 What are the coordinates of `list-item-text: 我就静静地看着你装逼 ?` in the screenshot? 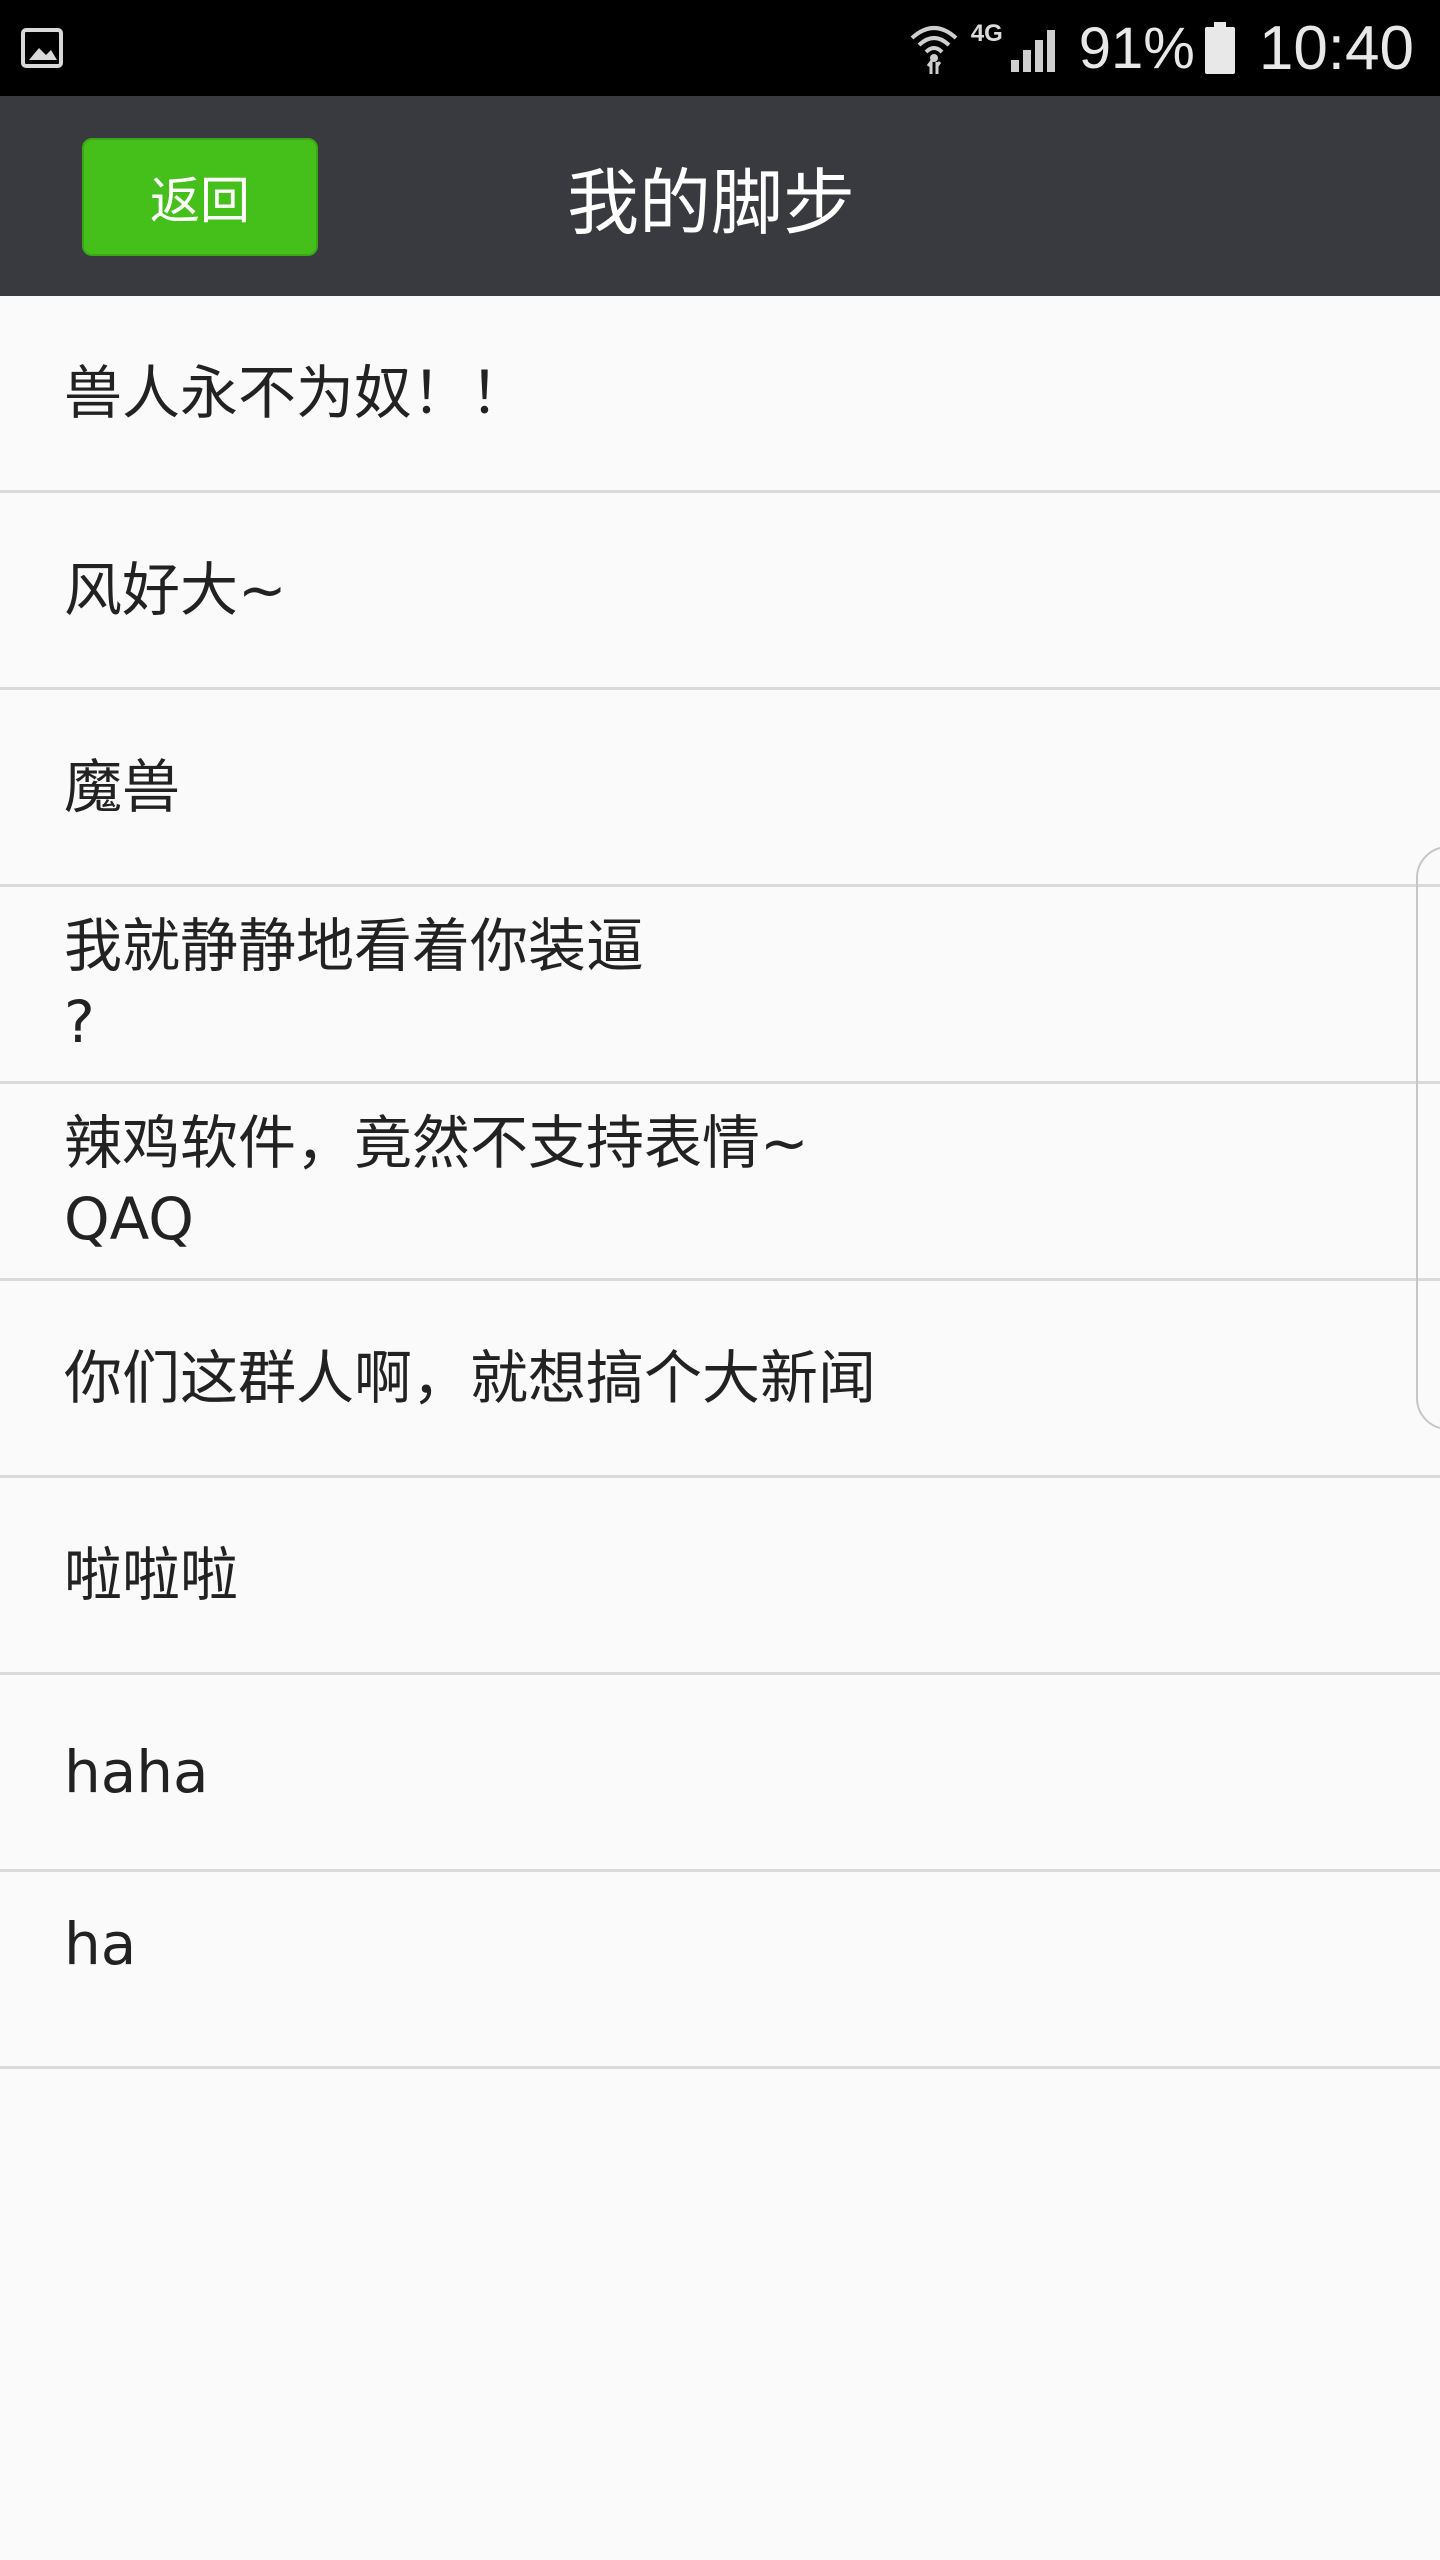 It's located at (354, 984).